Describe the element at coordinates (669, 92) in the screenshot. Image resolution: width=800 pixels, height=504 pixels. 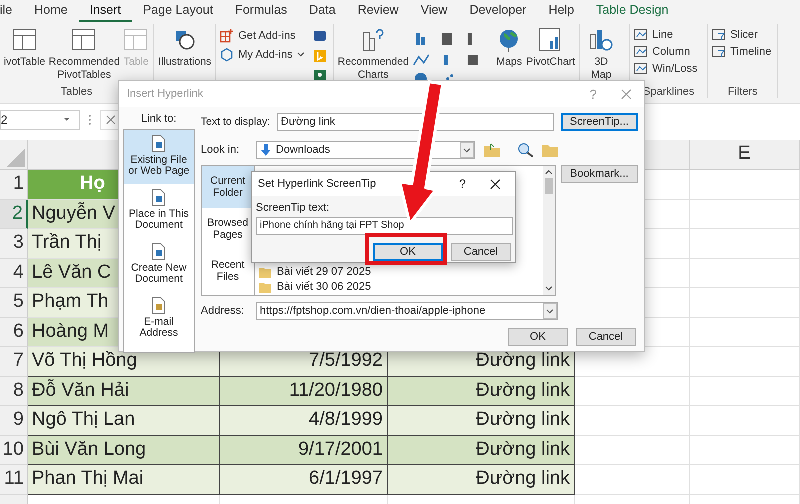
I see `group-label: Sparklines` at that location.